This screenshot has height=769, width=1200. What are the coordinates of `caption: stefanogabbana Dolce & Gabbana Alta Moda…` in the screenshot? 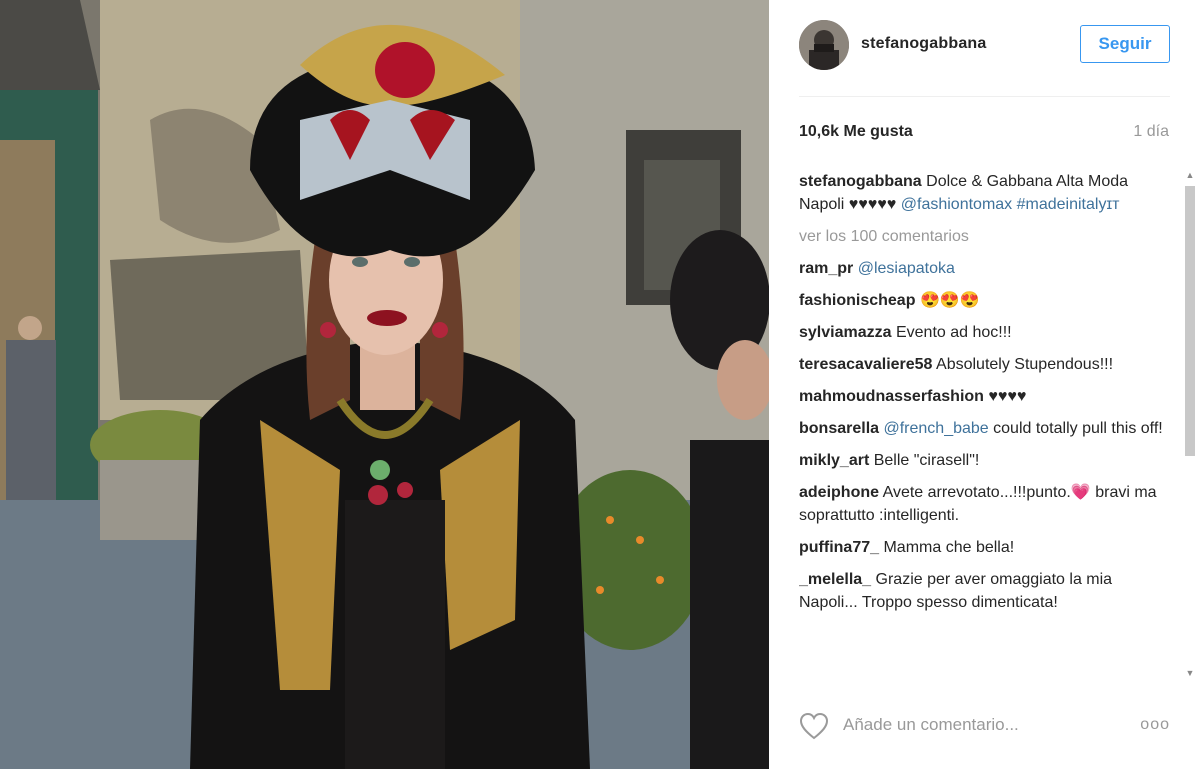 It's located at (987, 193).